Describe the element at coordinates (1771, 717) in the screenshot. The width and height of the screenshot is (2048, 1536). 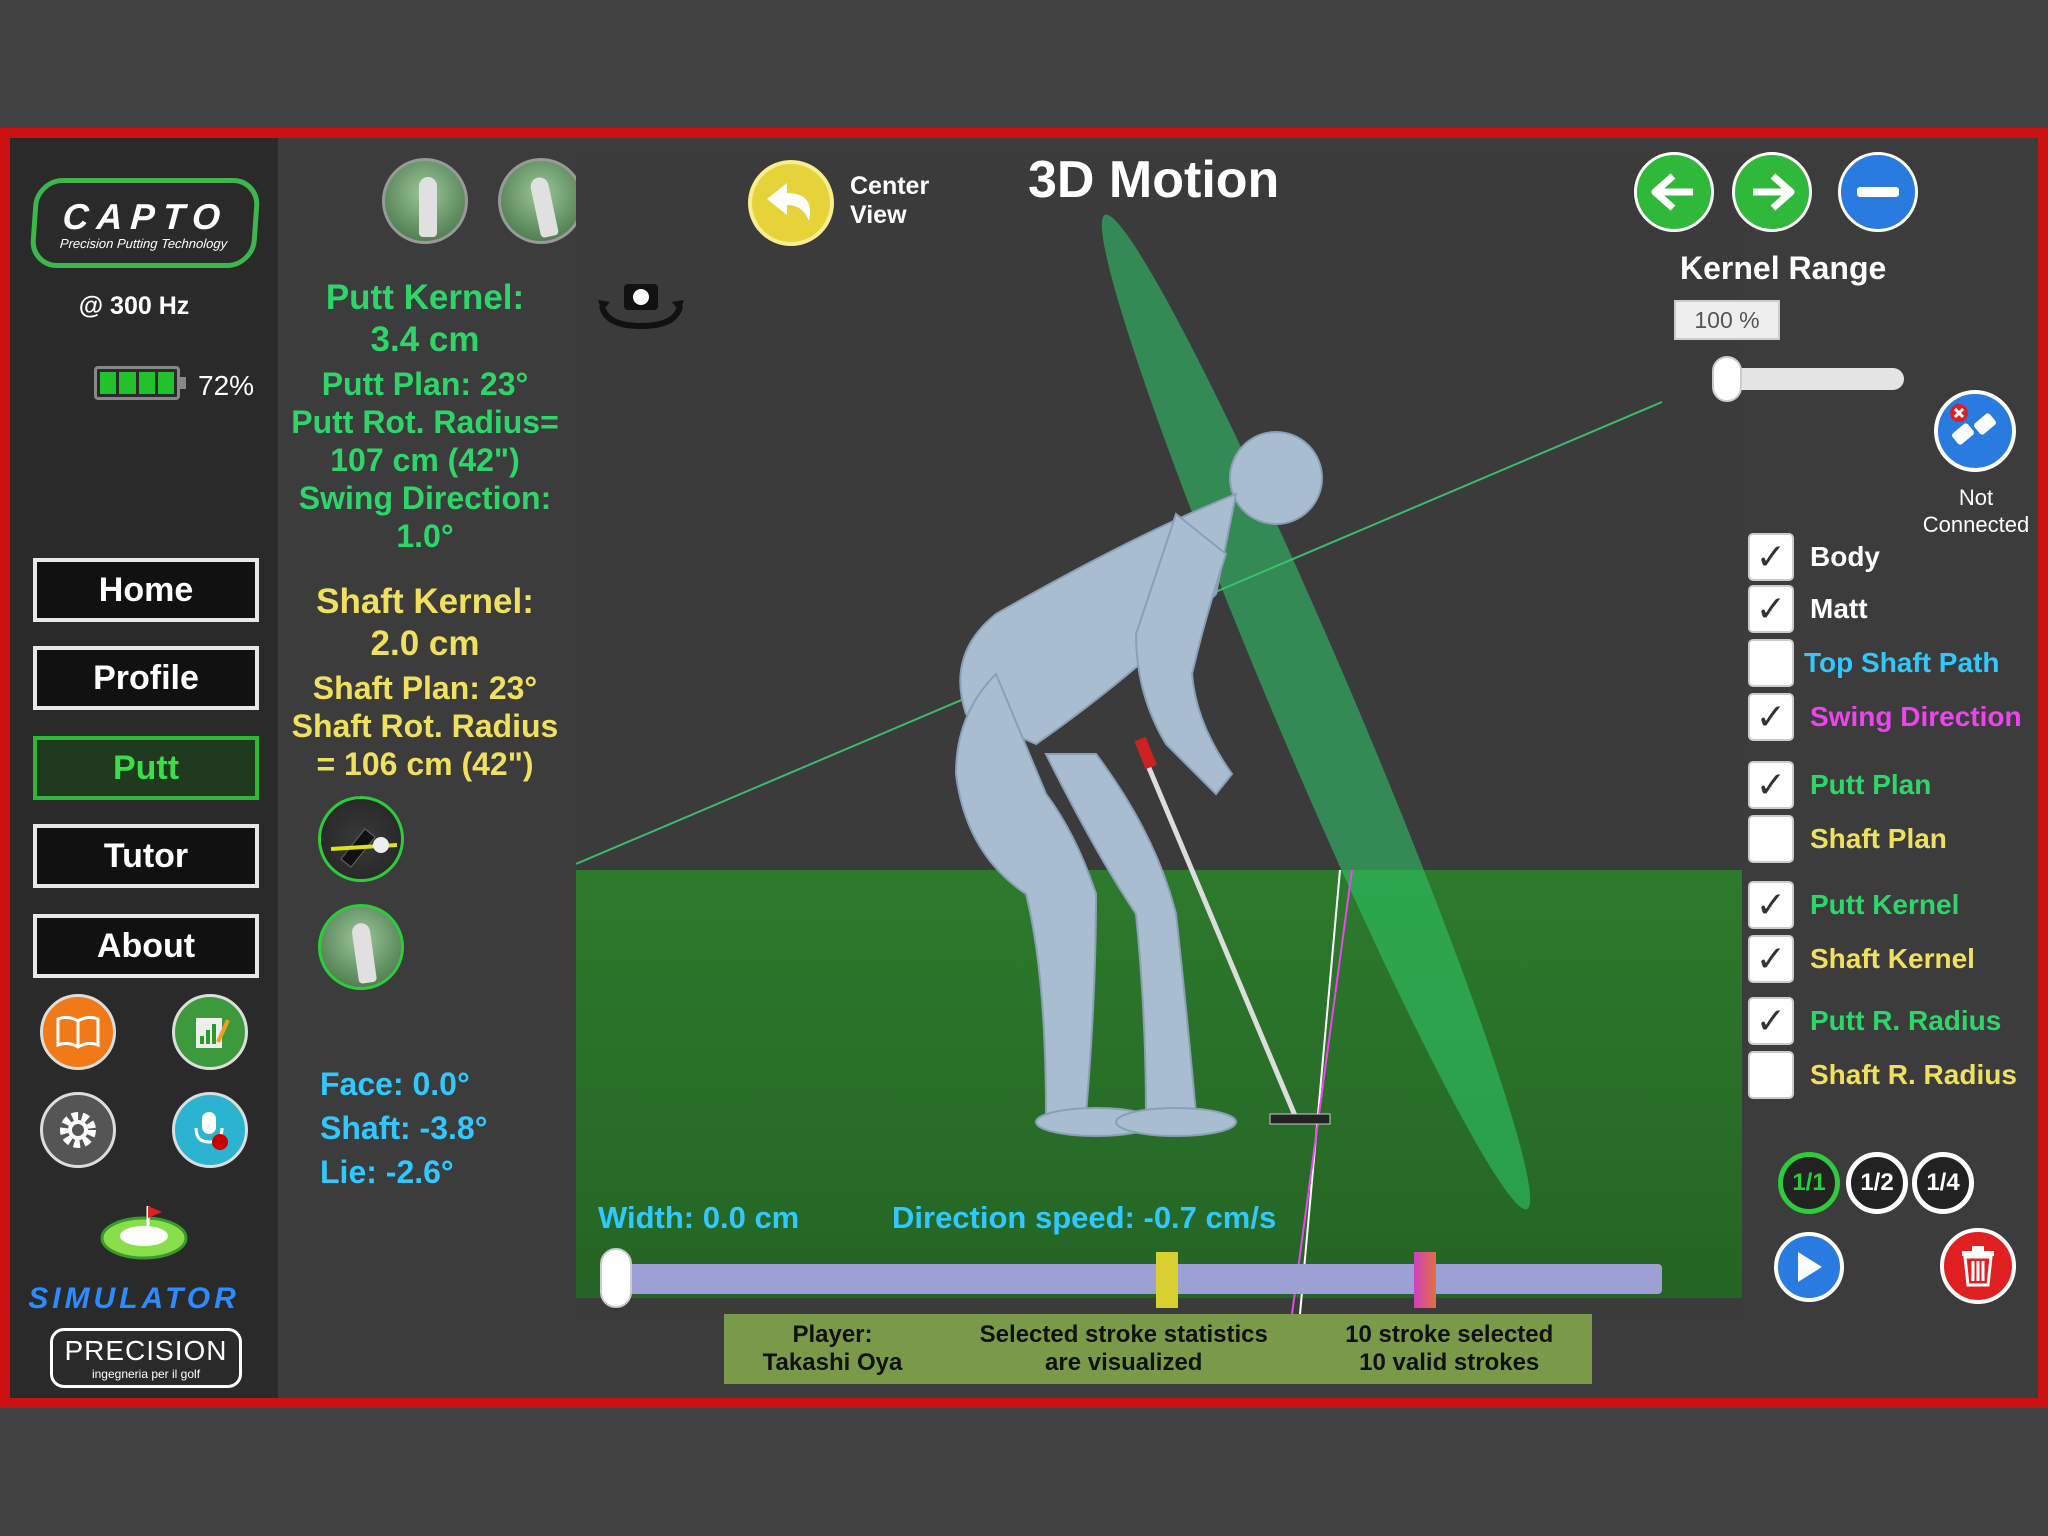
I see `checkbox-swing-direction: ✓` at that location.